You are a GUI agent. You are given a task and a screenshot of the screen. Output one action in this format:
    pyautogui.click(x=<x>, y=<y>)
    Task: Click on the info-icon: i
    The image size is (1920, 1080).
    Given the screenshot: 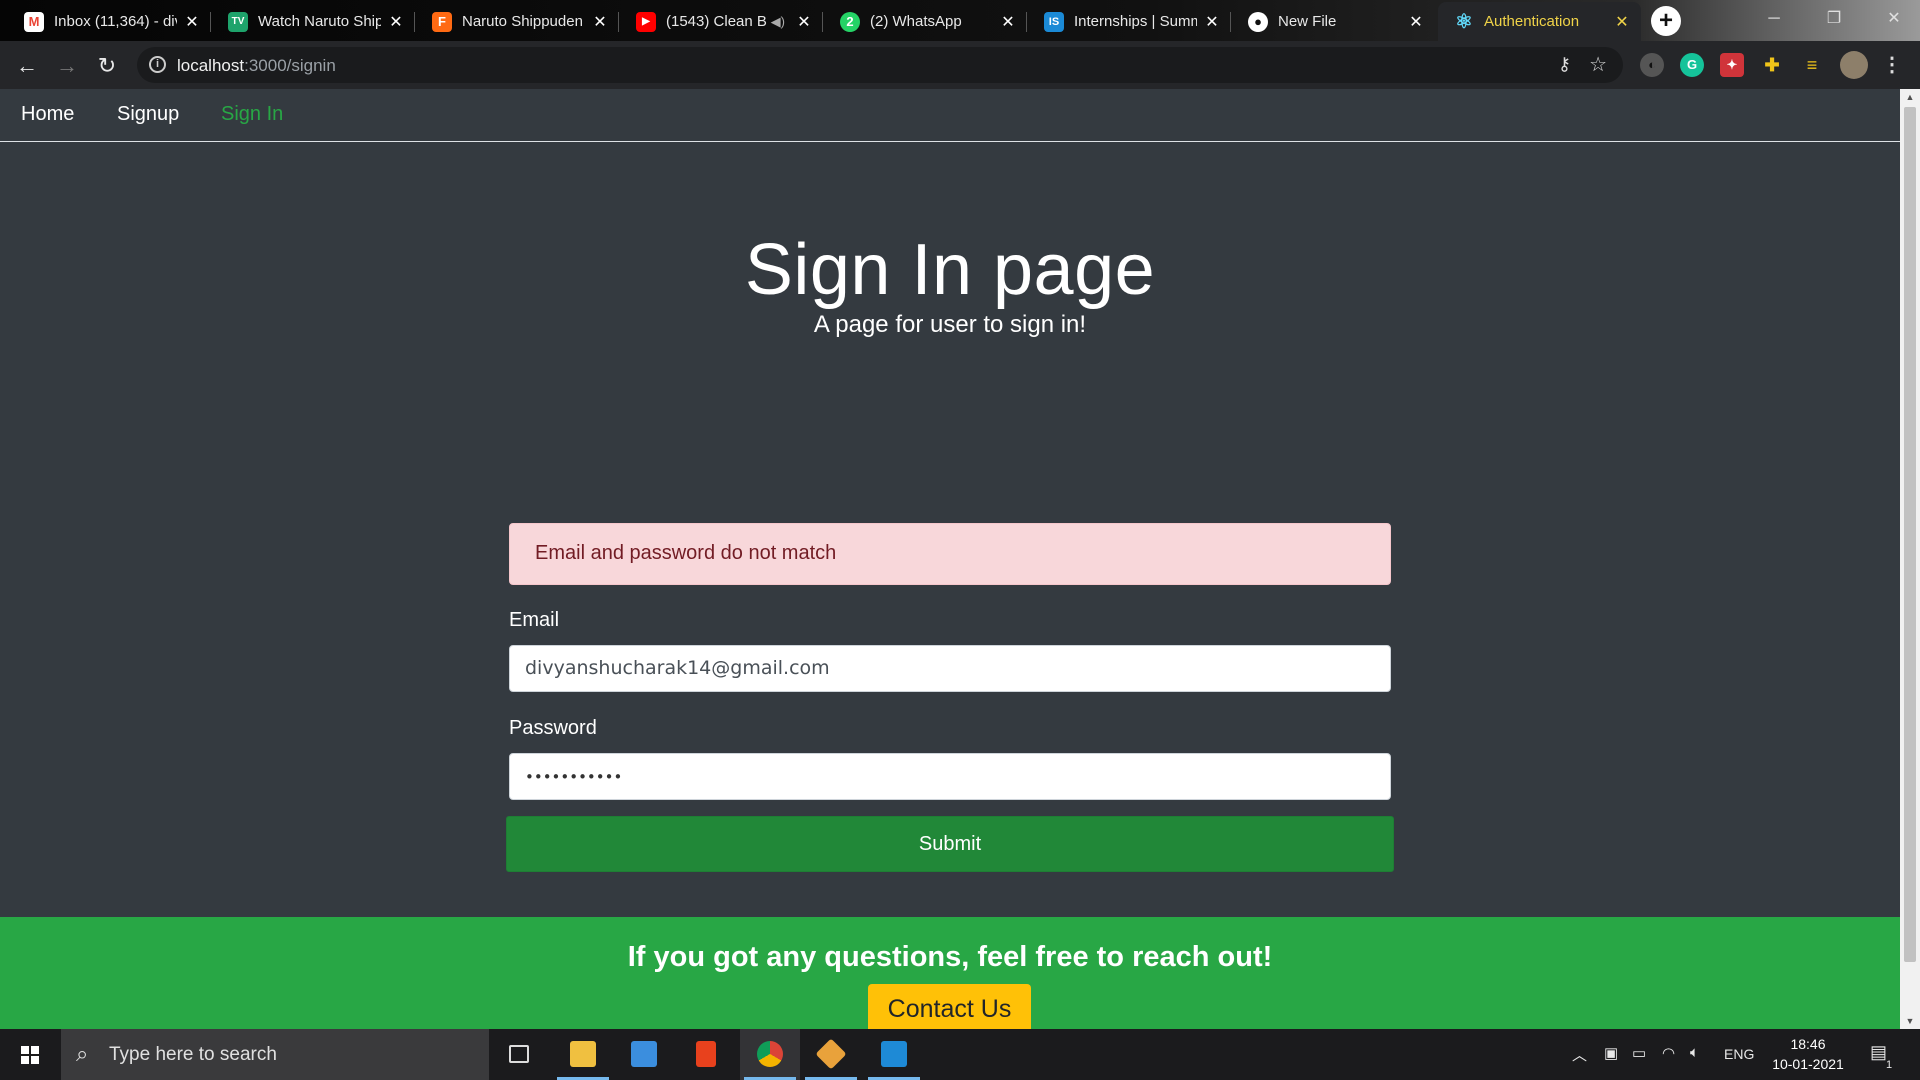 What is the action you would take?
    pyautogui.click(x=157, y=64)
    